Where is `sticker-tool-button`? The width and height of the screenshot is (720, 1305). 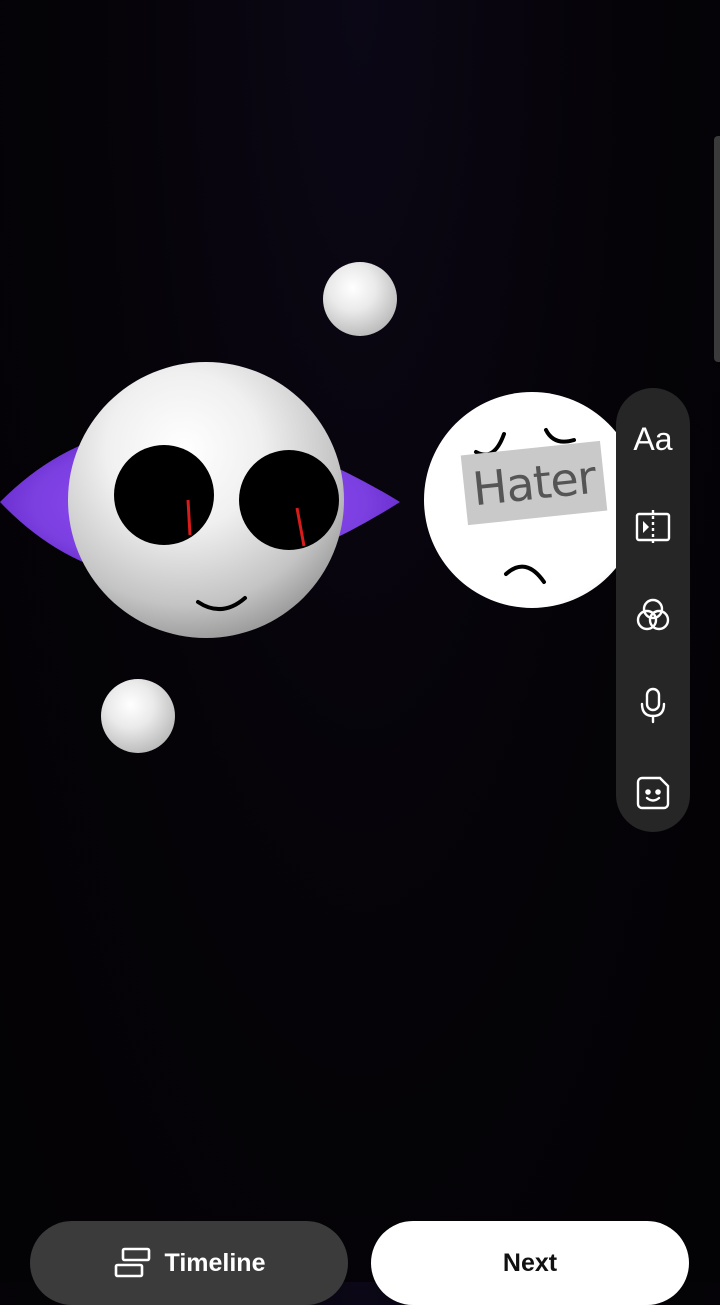 sticker-tool-button is located at coordinates (653, 793).